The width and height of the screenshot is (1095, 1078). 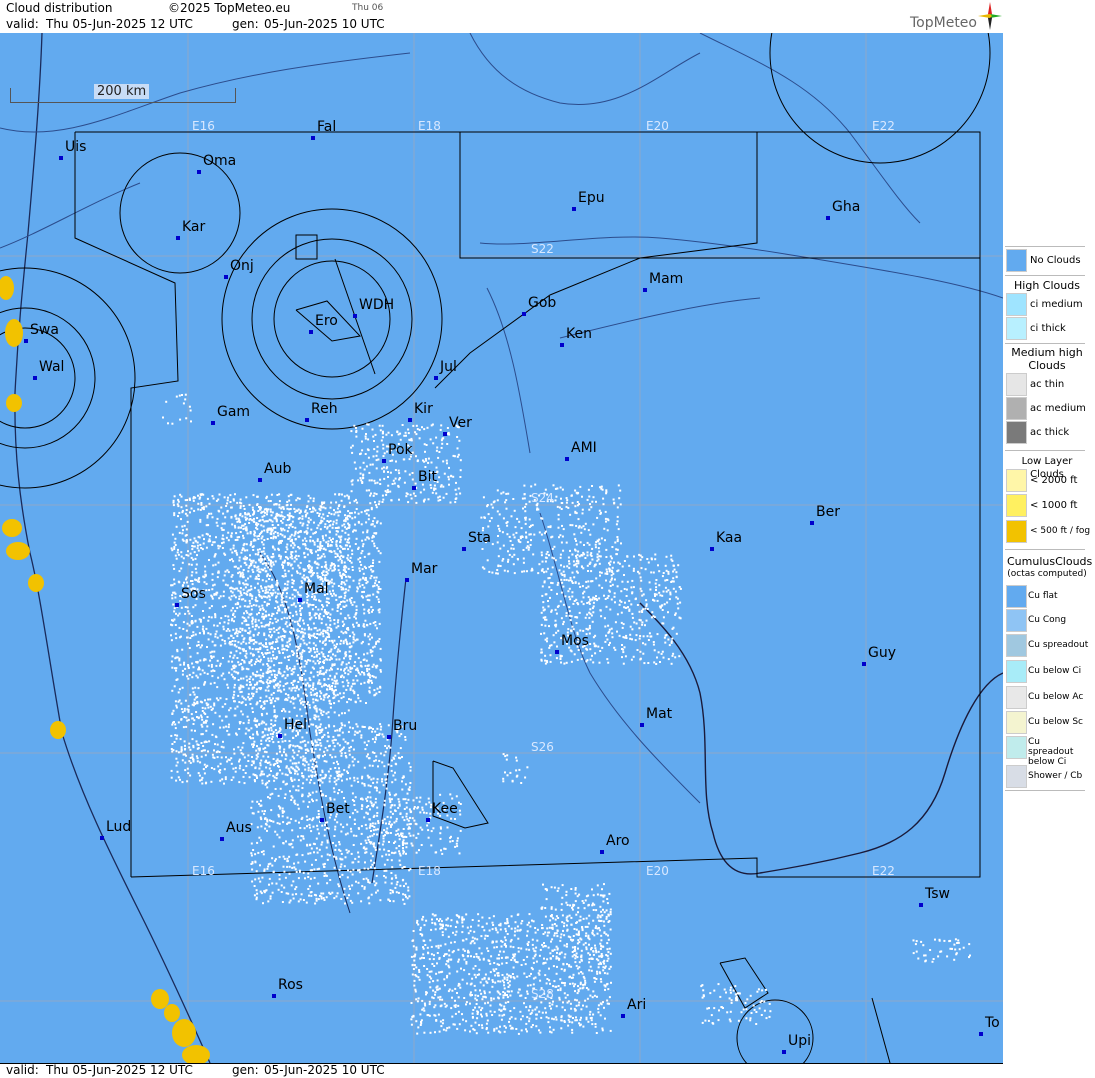 What do you see at coordinates (479, 538) in the screenshot?
I see `place-label: Sta` at bounding box center [479, 538].